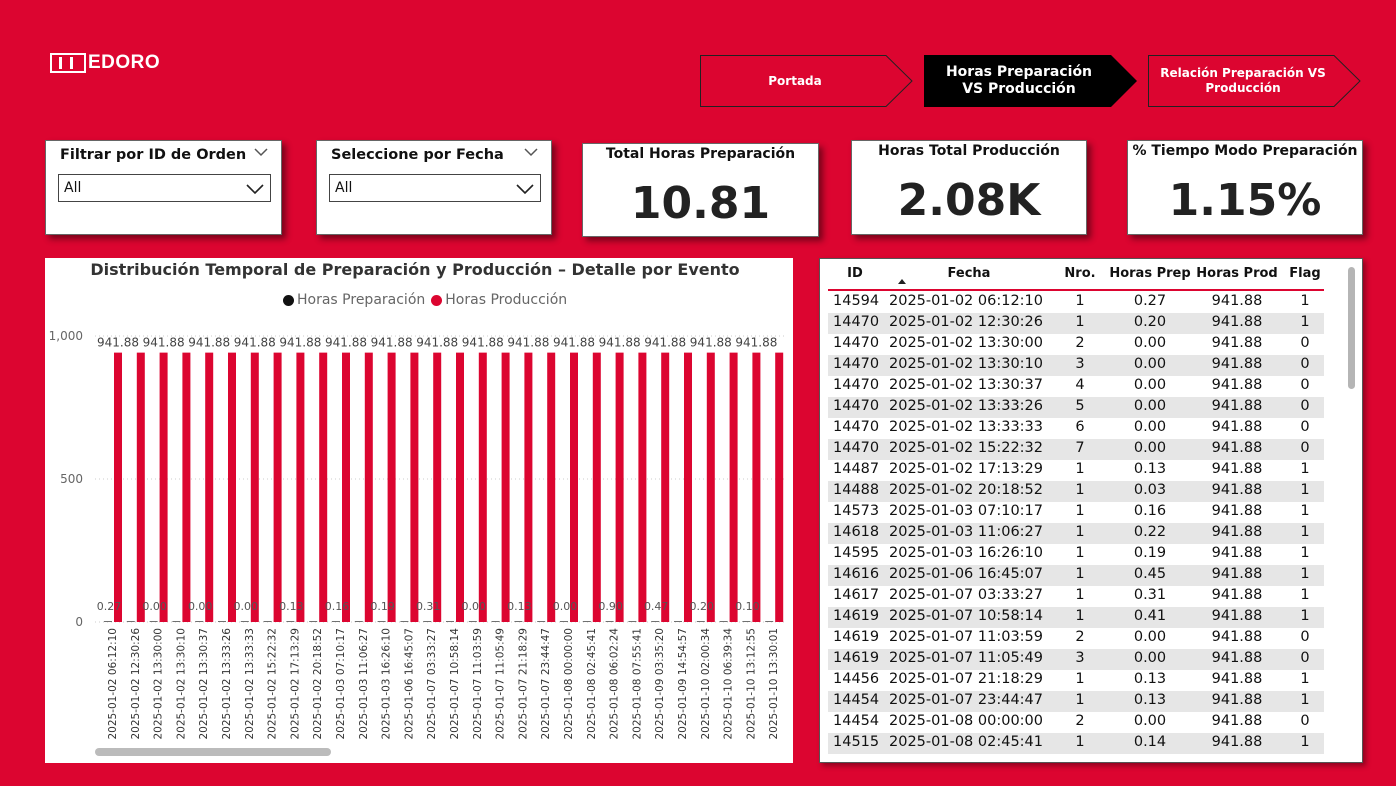 The width and height of the screenshot is (1396, 786). I want to click on table-row: 14619 2025-01-07 10:58:14 1 0.41 941.88 1, so click(1076, 617).